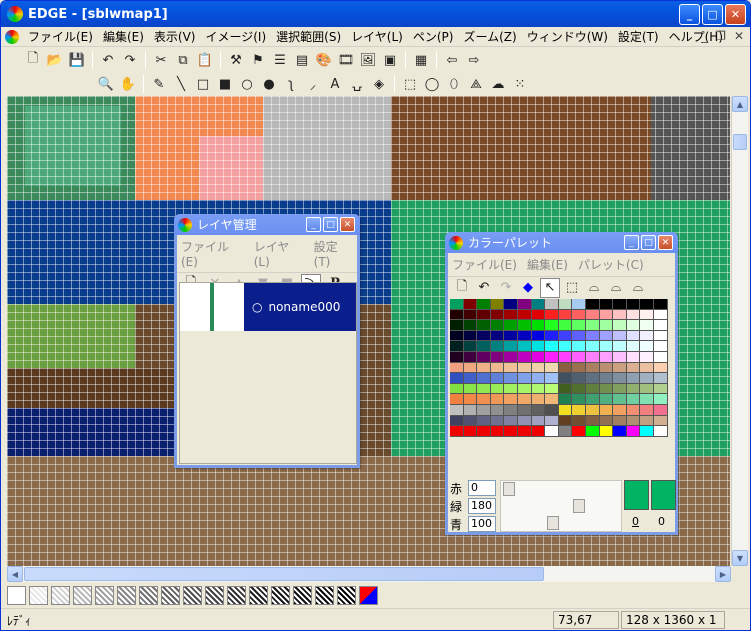  I want to click on tool-a-icon: ⚒, so click(236, 60).